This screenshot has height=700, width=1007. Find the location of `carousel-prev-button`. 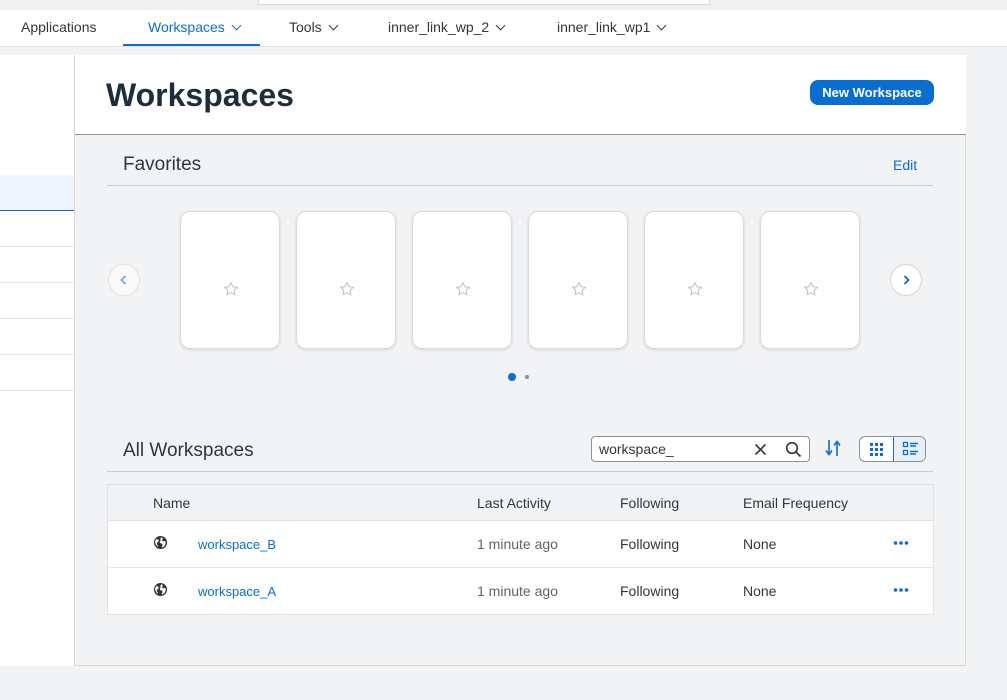

carousel-prev-button is located at coordinates (124, 280).